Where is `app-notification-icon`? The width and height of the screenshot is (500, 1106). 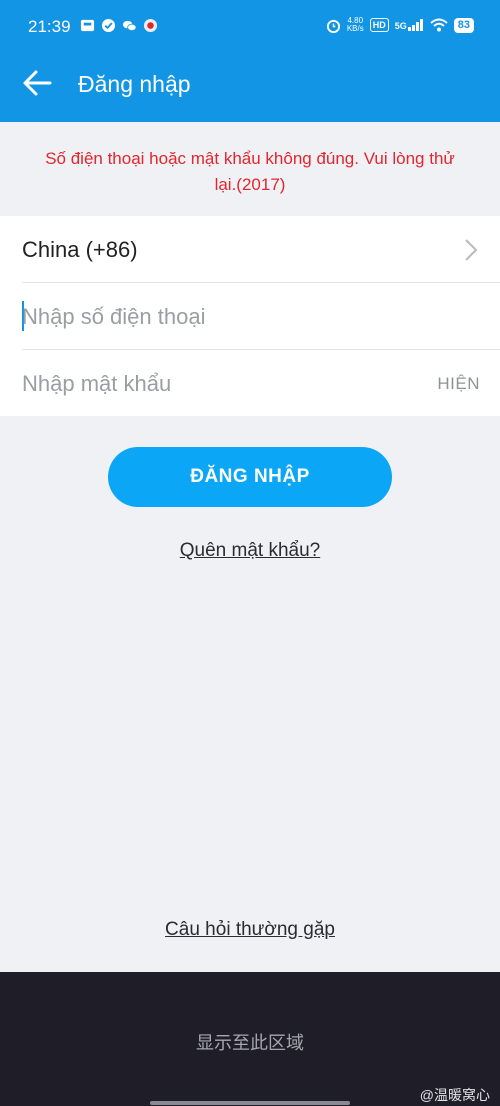 app-notification-icon is located at coordinates (150, 25).